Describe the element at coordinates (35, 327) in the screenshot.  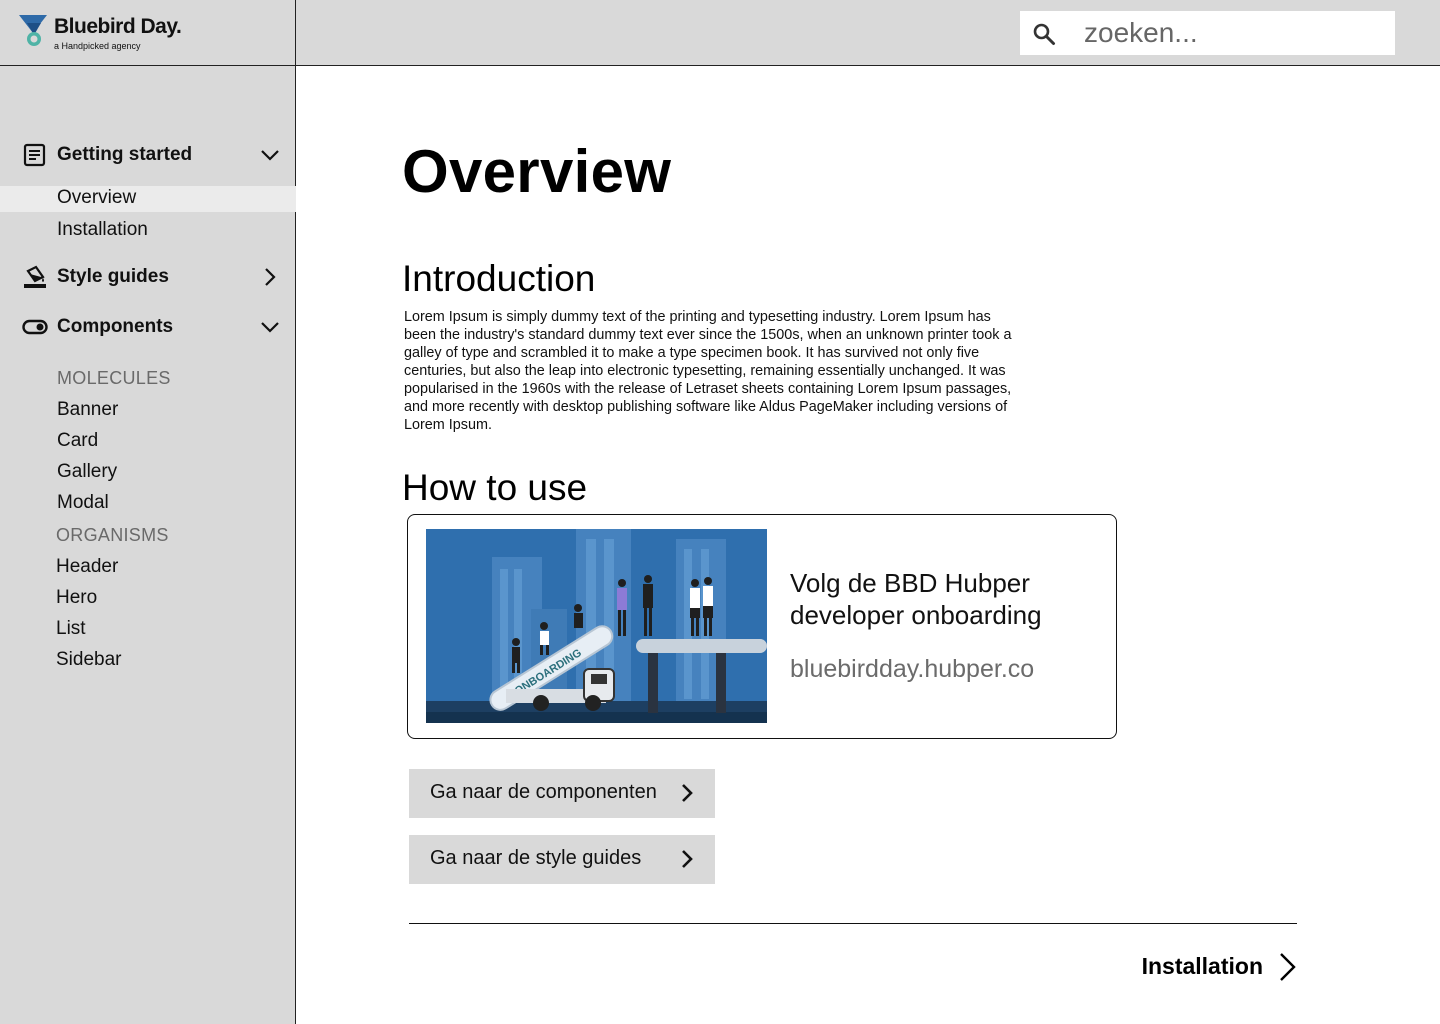
I see `toggle-icon` at that location.